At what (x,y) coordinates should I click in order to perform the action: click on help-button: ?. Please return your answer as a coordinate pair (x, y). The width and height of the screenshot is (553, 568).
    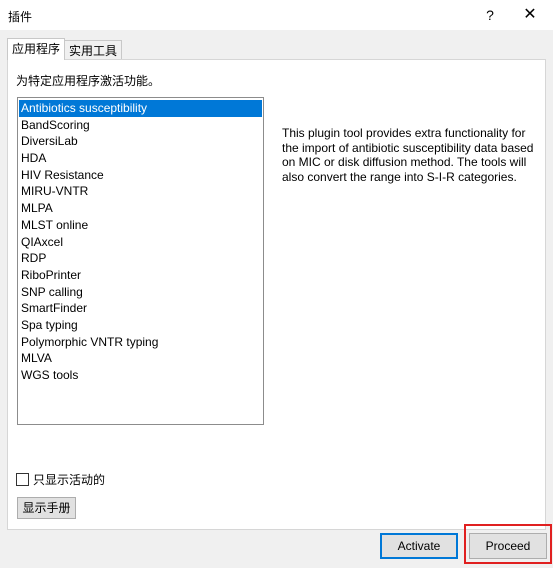
    Looking at the image, I should click on (490, 15).